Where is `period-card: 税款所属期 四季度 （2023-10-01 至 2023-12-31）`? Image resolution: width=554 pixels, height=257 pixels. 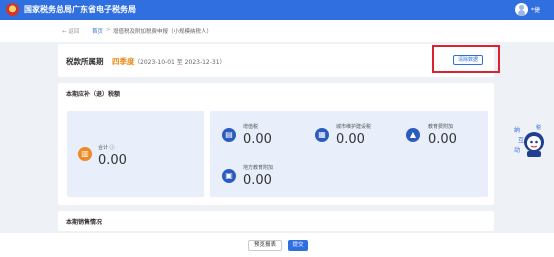 period-card: 税款所属期 四季度 （2023-10-01 至 2023-12-31） is located at coordinates (276, 60).